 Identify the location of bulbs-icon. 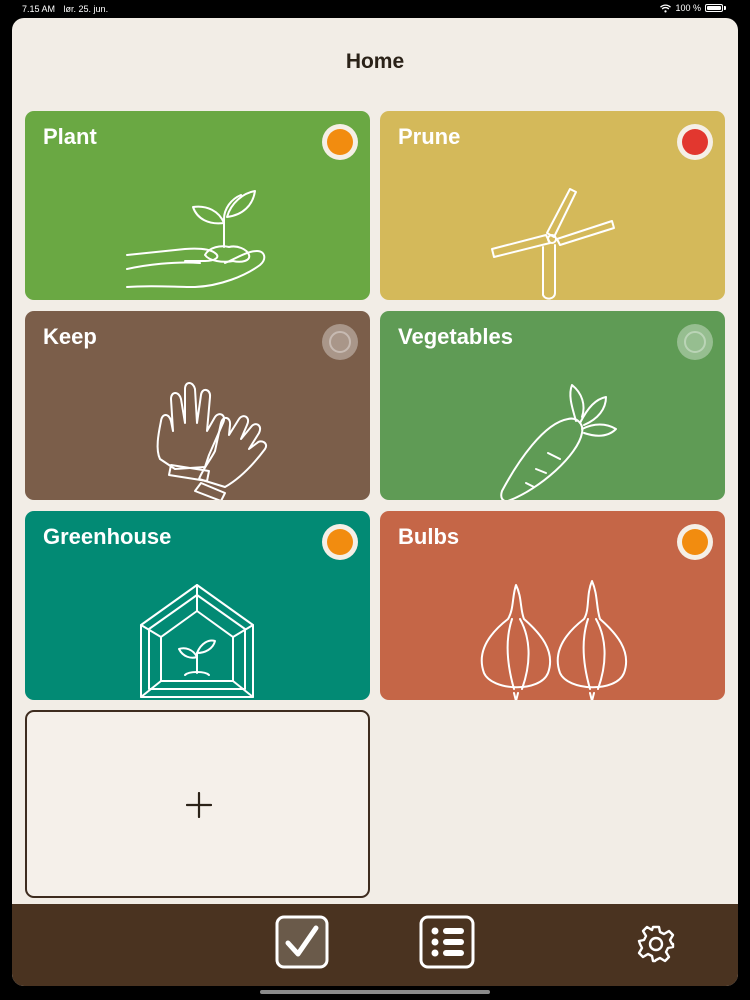
(554, 640).